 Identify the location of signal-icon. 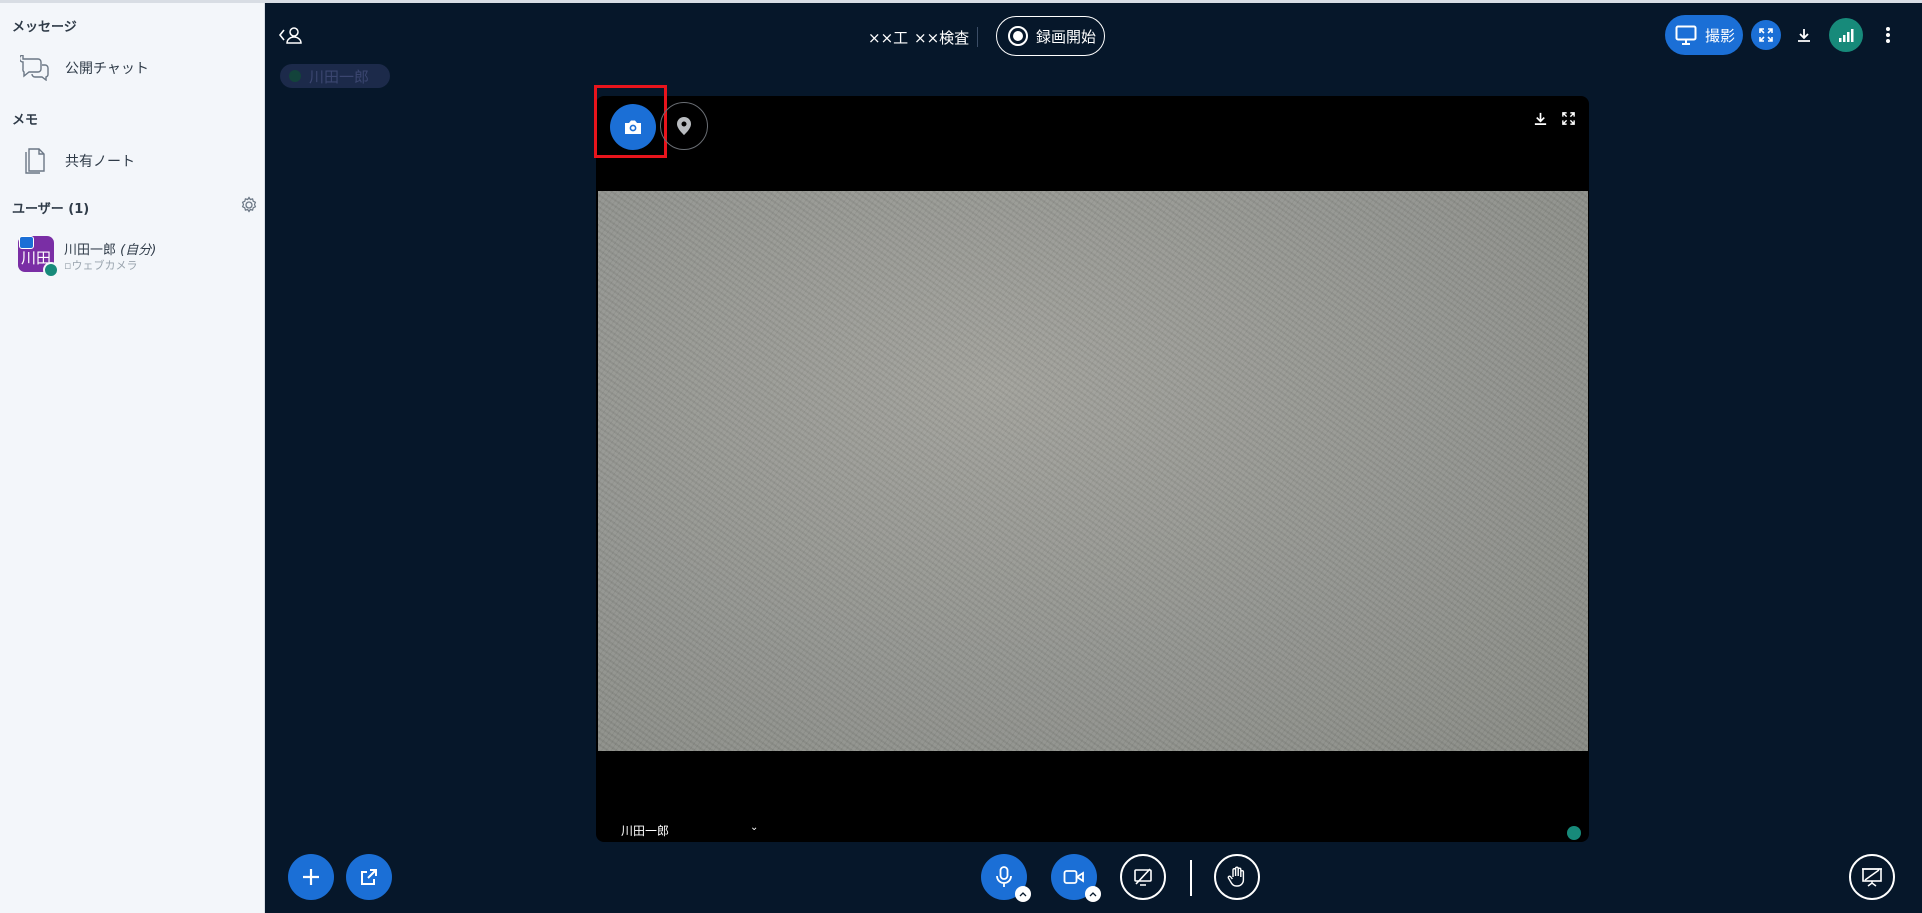
(1846, 35).